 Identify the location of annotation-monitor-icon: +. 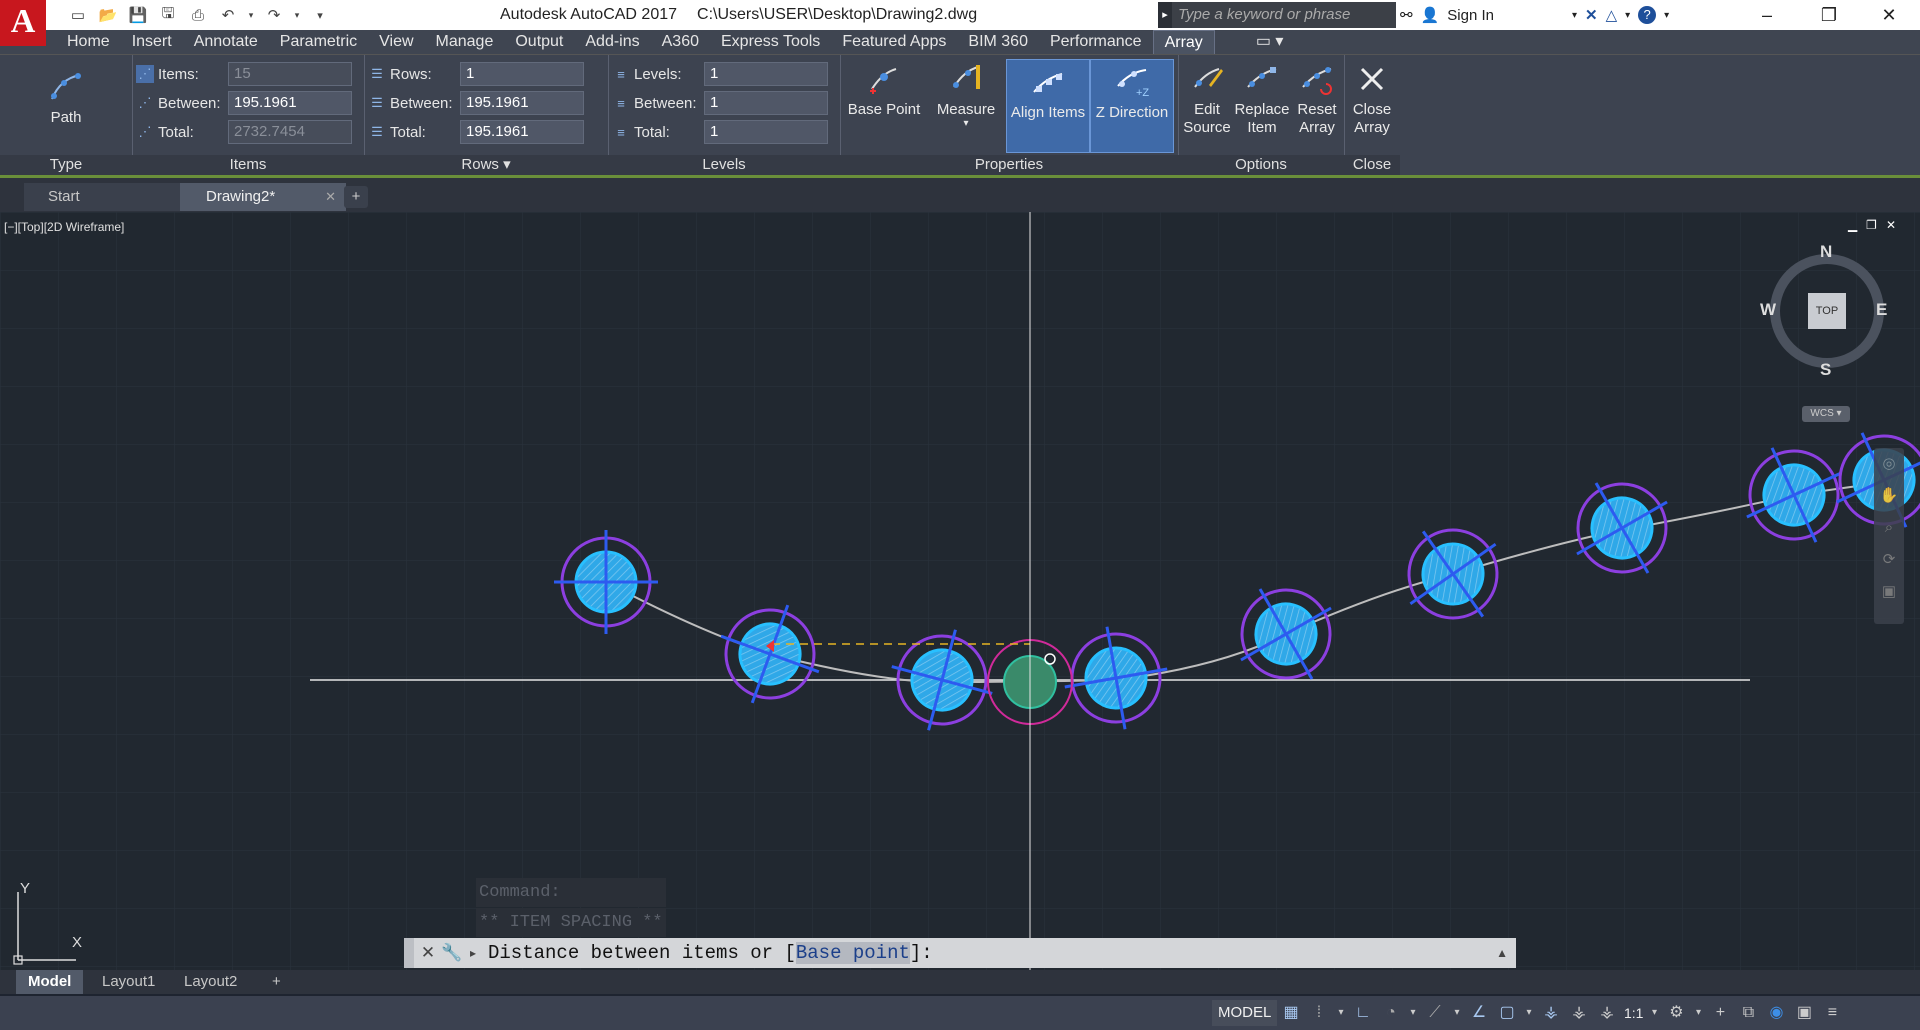
(1720, 1013).